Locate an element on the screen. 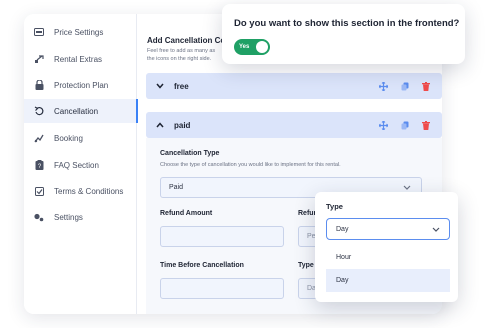 The width and height of the screenshot is (498, 328). sidebar-item-settings: Settings is located at coordinates (80, 217).